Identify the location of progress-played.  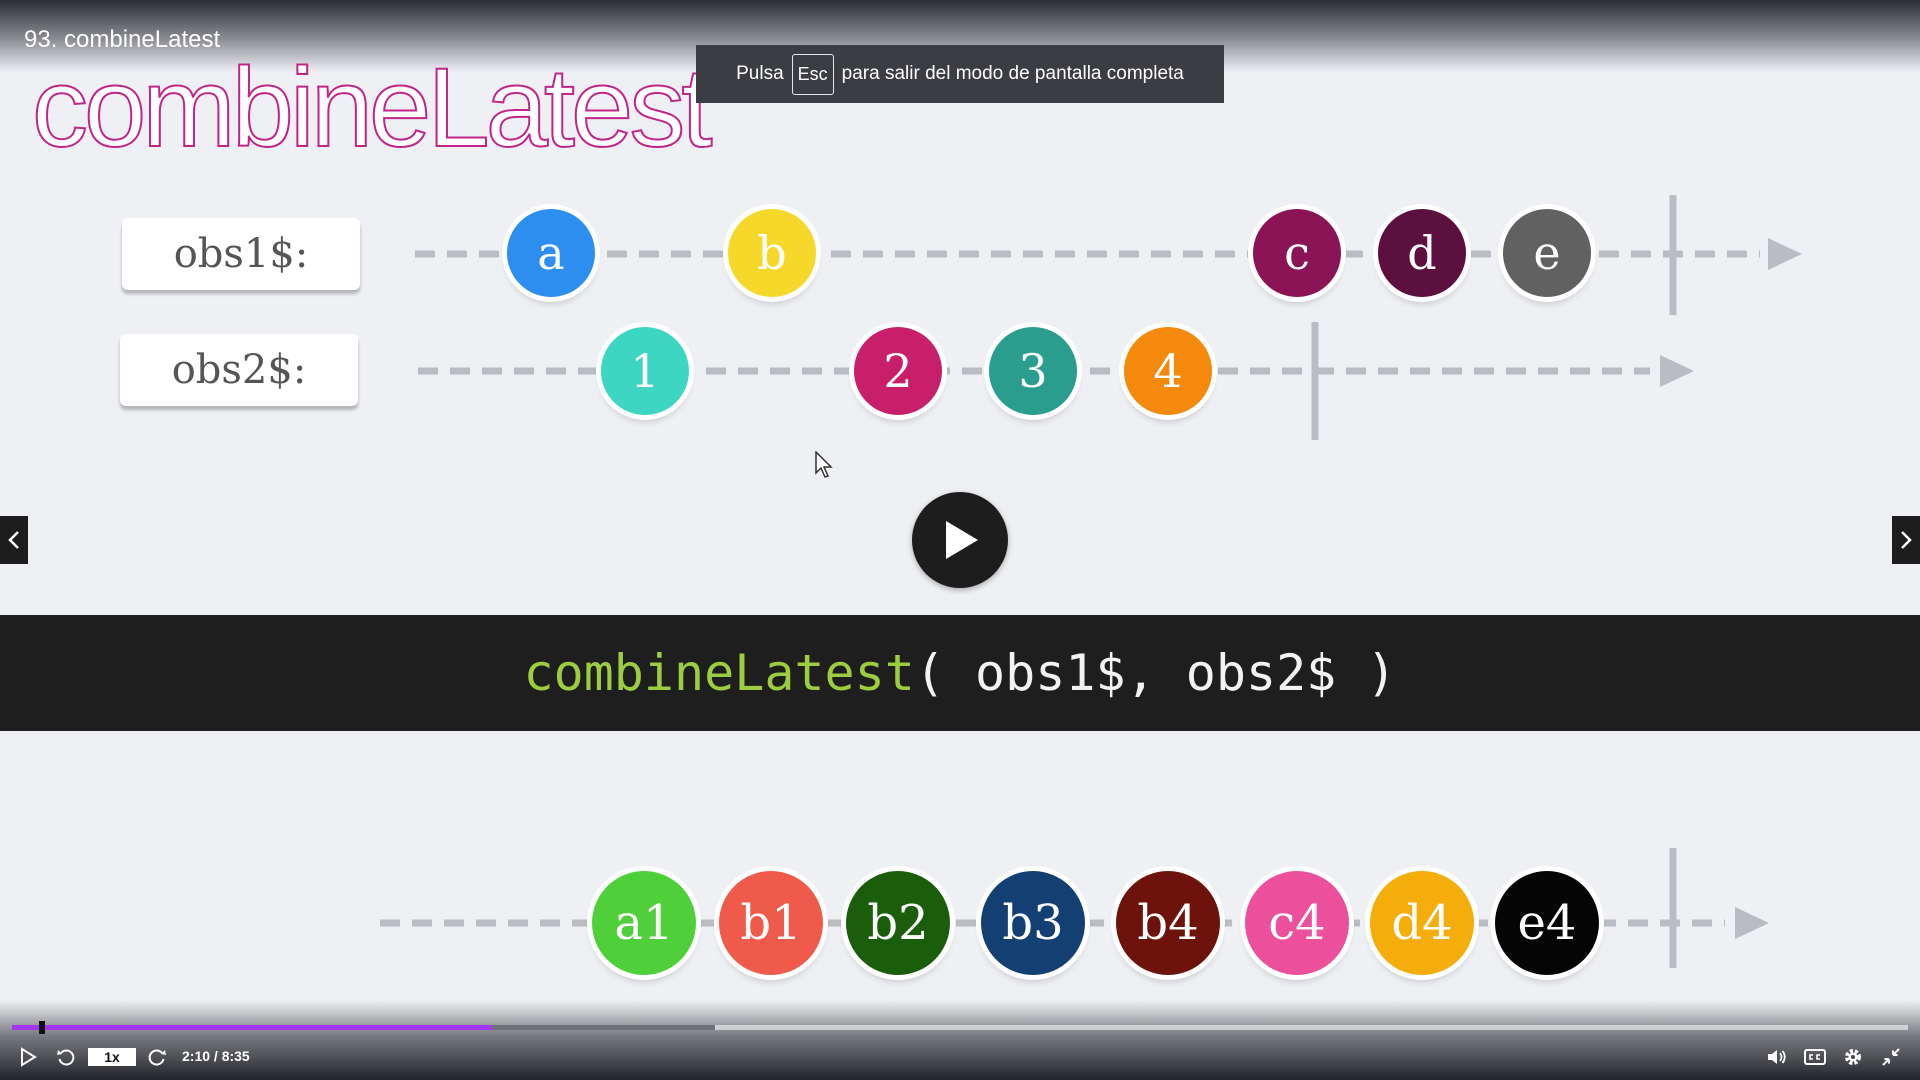
(252, 1027).